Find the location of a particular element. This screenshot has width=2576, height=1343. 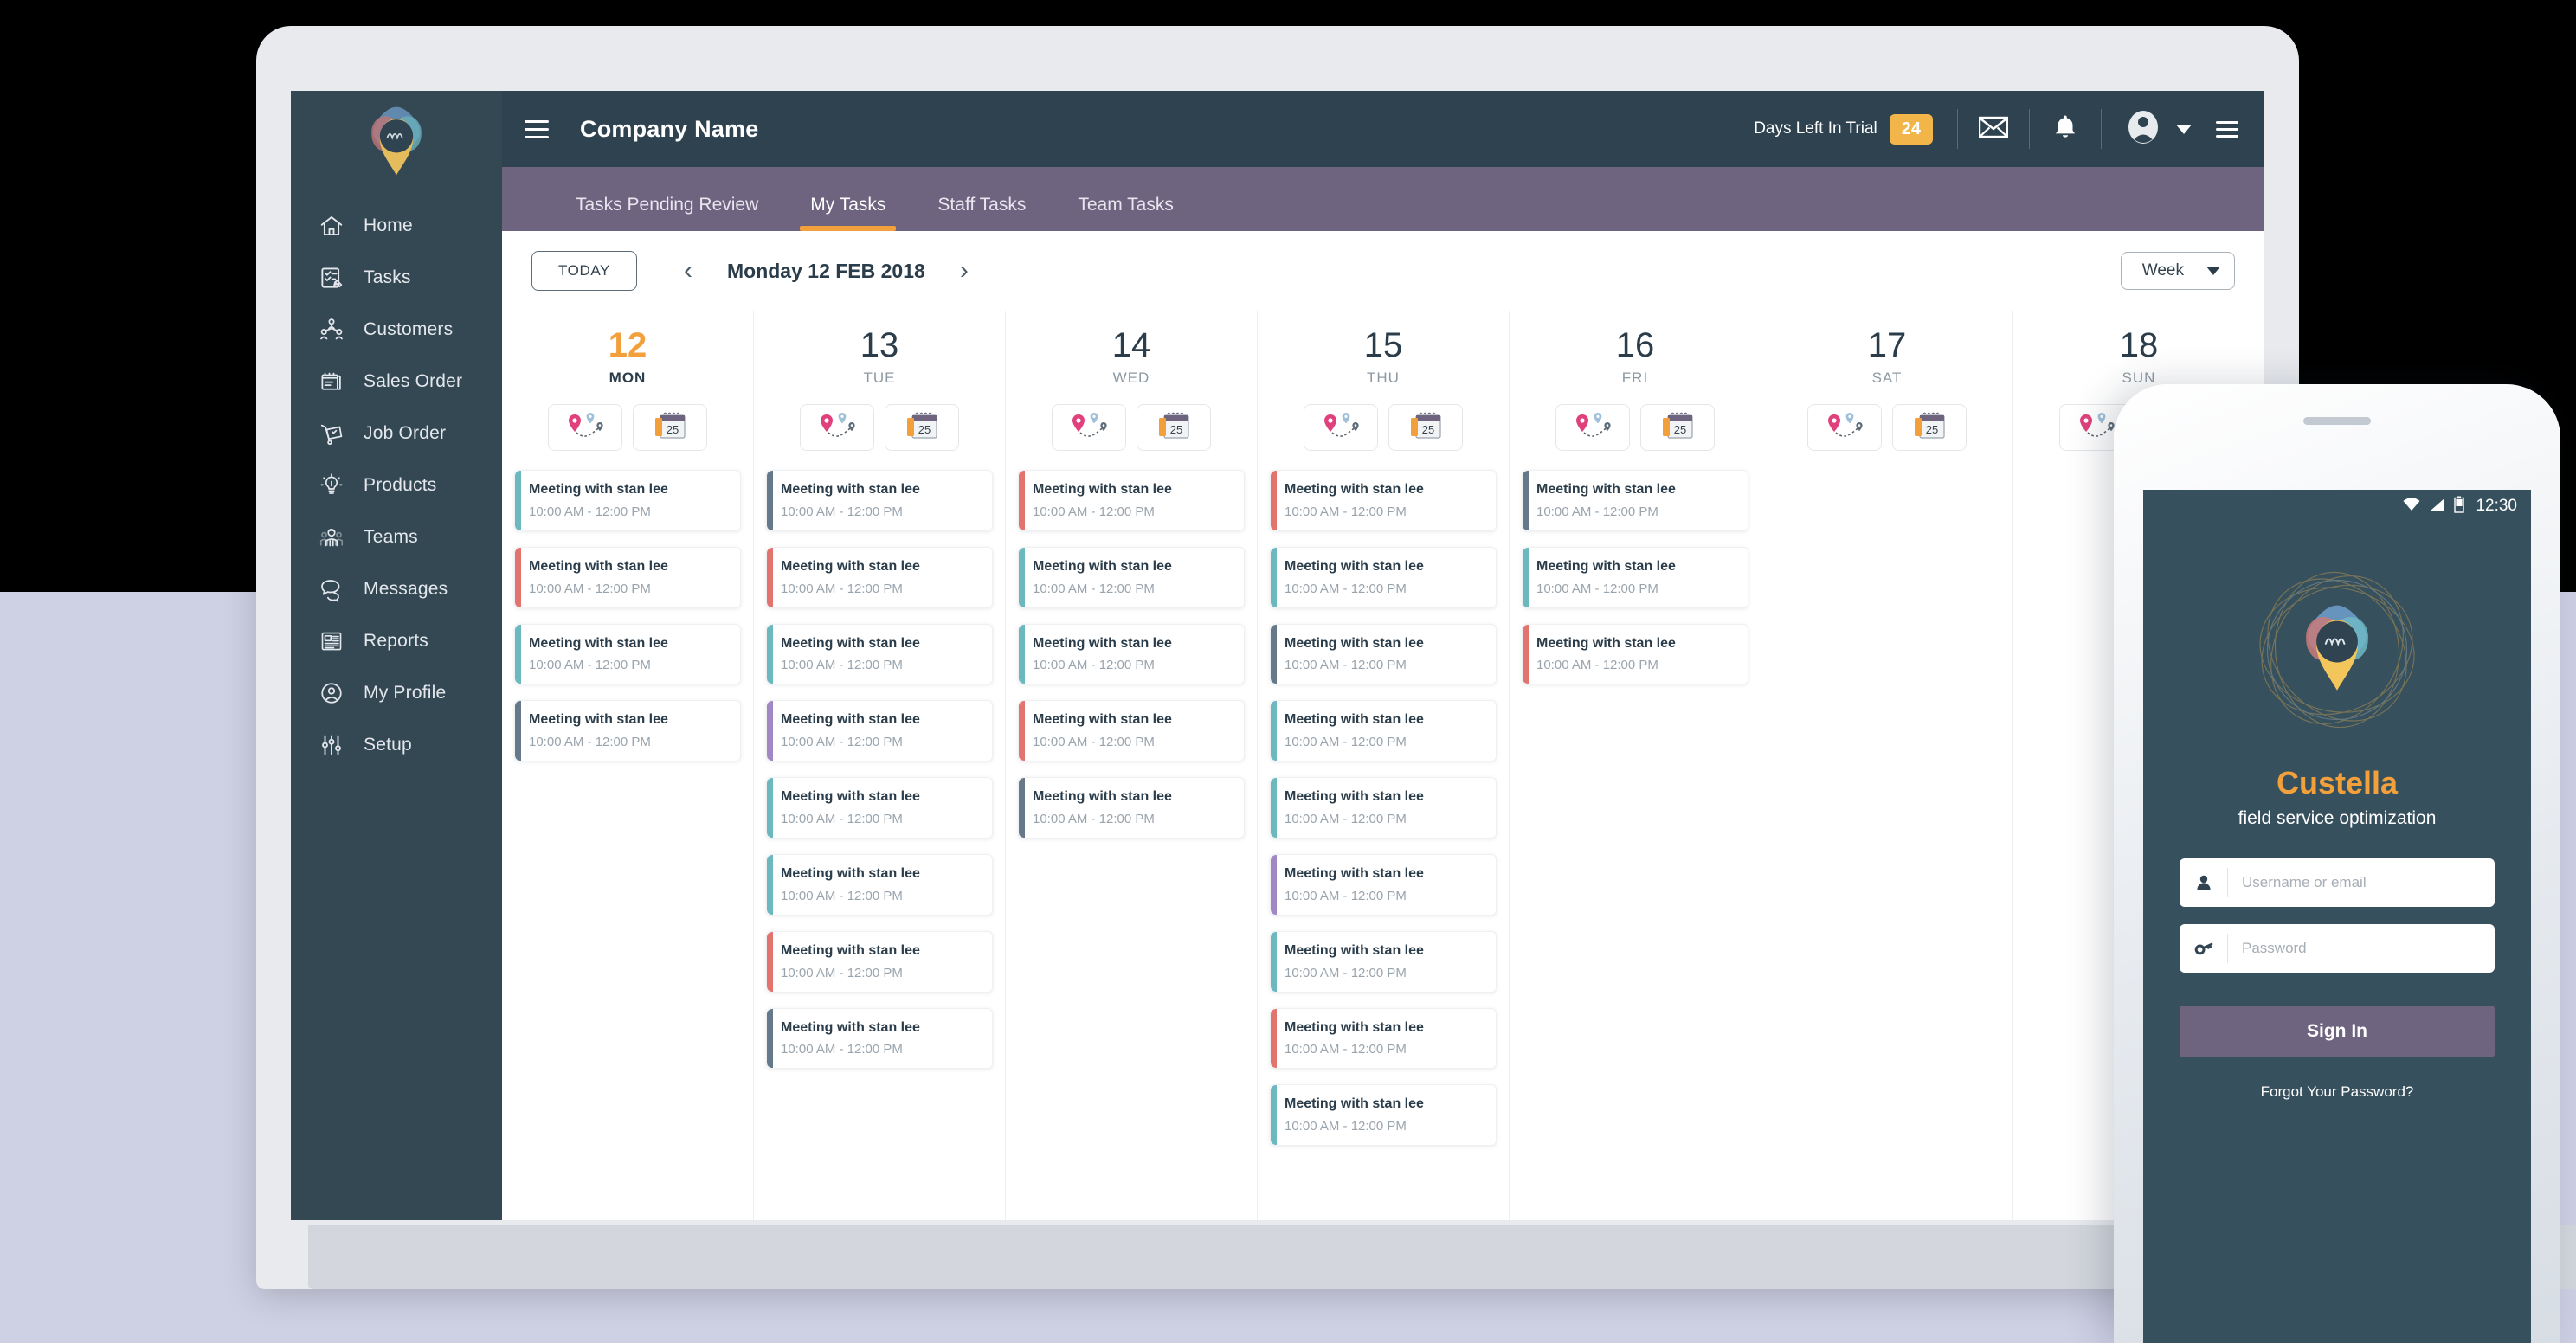

user-menu is located at coordinates (2159, 129).